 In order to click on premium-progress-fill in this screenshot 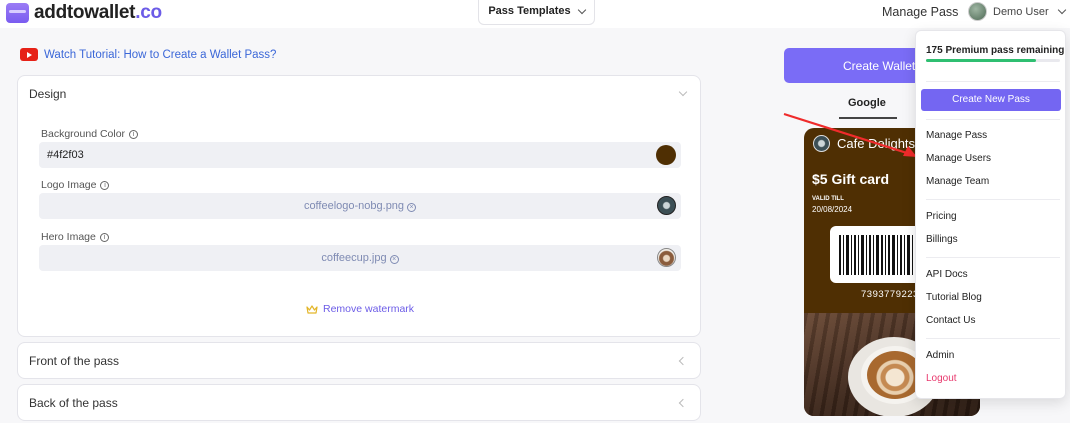, I will do `click(981, 60)`.